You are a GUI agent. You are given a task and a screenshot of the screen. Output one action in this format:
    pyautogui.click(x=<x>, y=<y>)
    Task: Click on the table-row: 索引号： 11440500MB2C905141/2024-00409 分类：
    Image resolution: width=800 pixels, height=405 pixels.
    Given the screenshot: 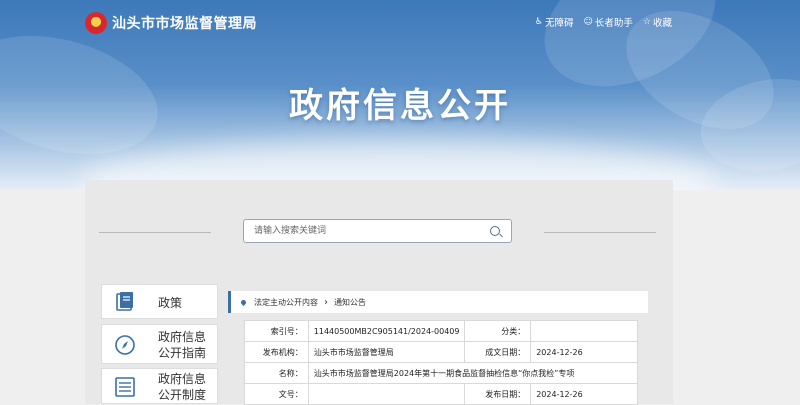 What is the action you would take?
    pyautogui.click(x=441, y=331)
    